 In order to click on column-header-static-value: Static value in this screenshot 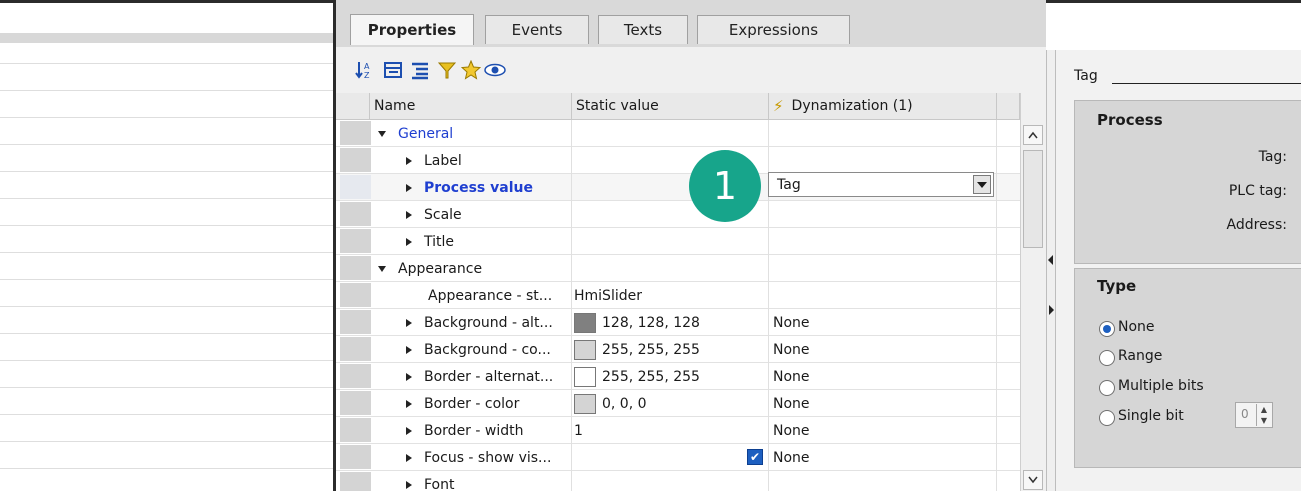, I will do `click(670, 106)`.